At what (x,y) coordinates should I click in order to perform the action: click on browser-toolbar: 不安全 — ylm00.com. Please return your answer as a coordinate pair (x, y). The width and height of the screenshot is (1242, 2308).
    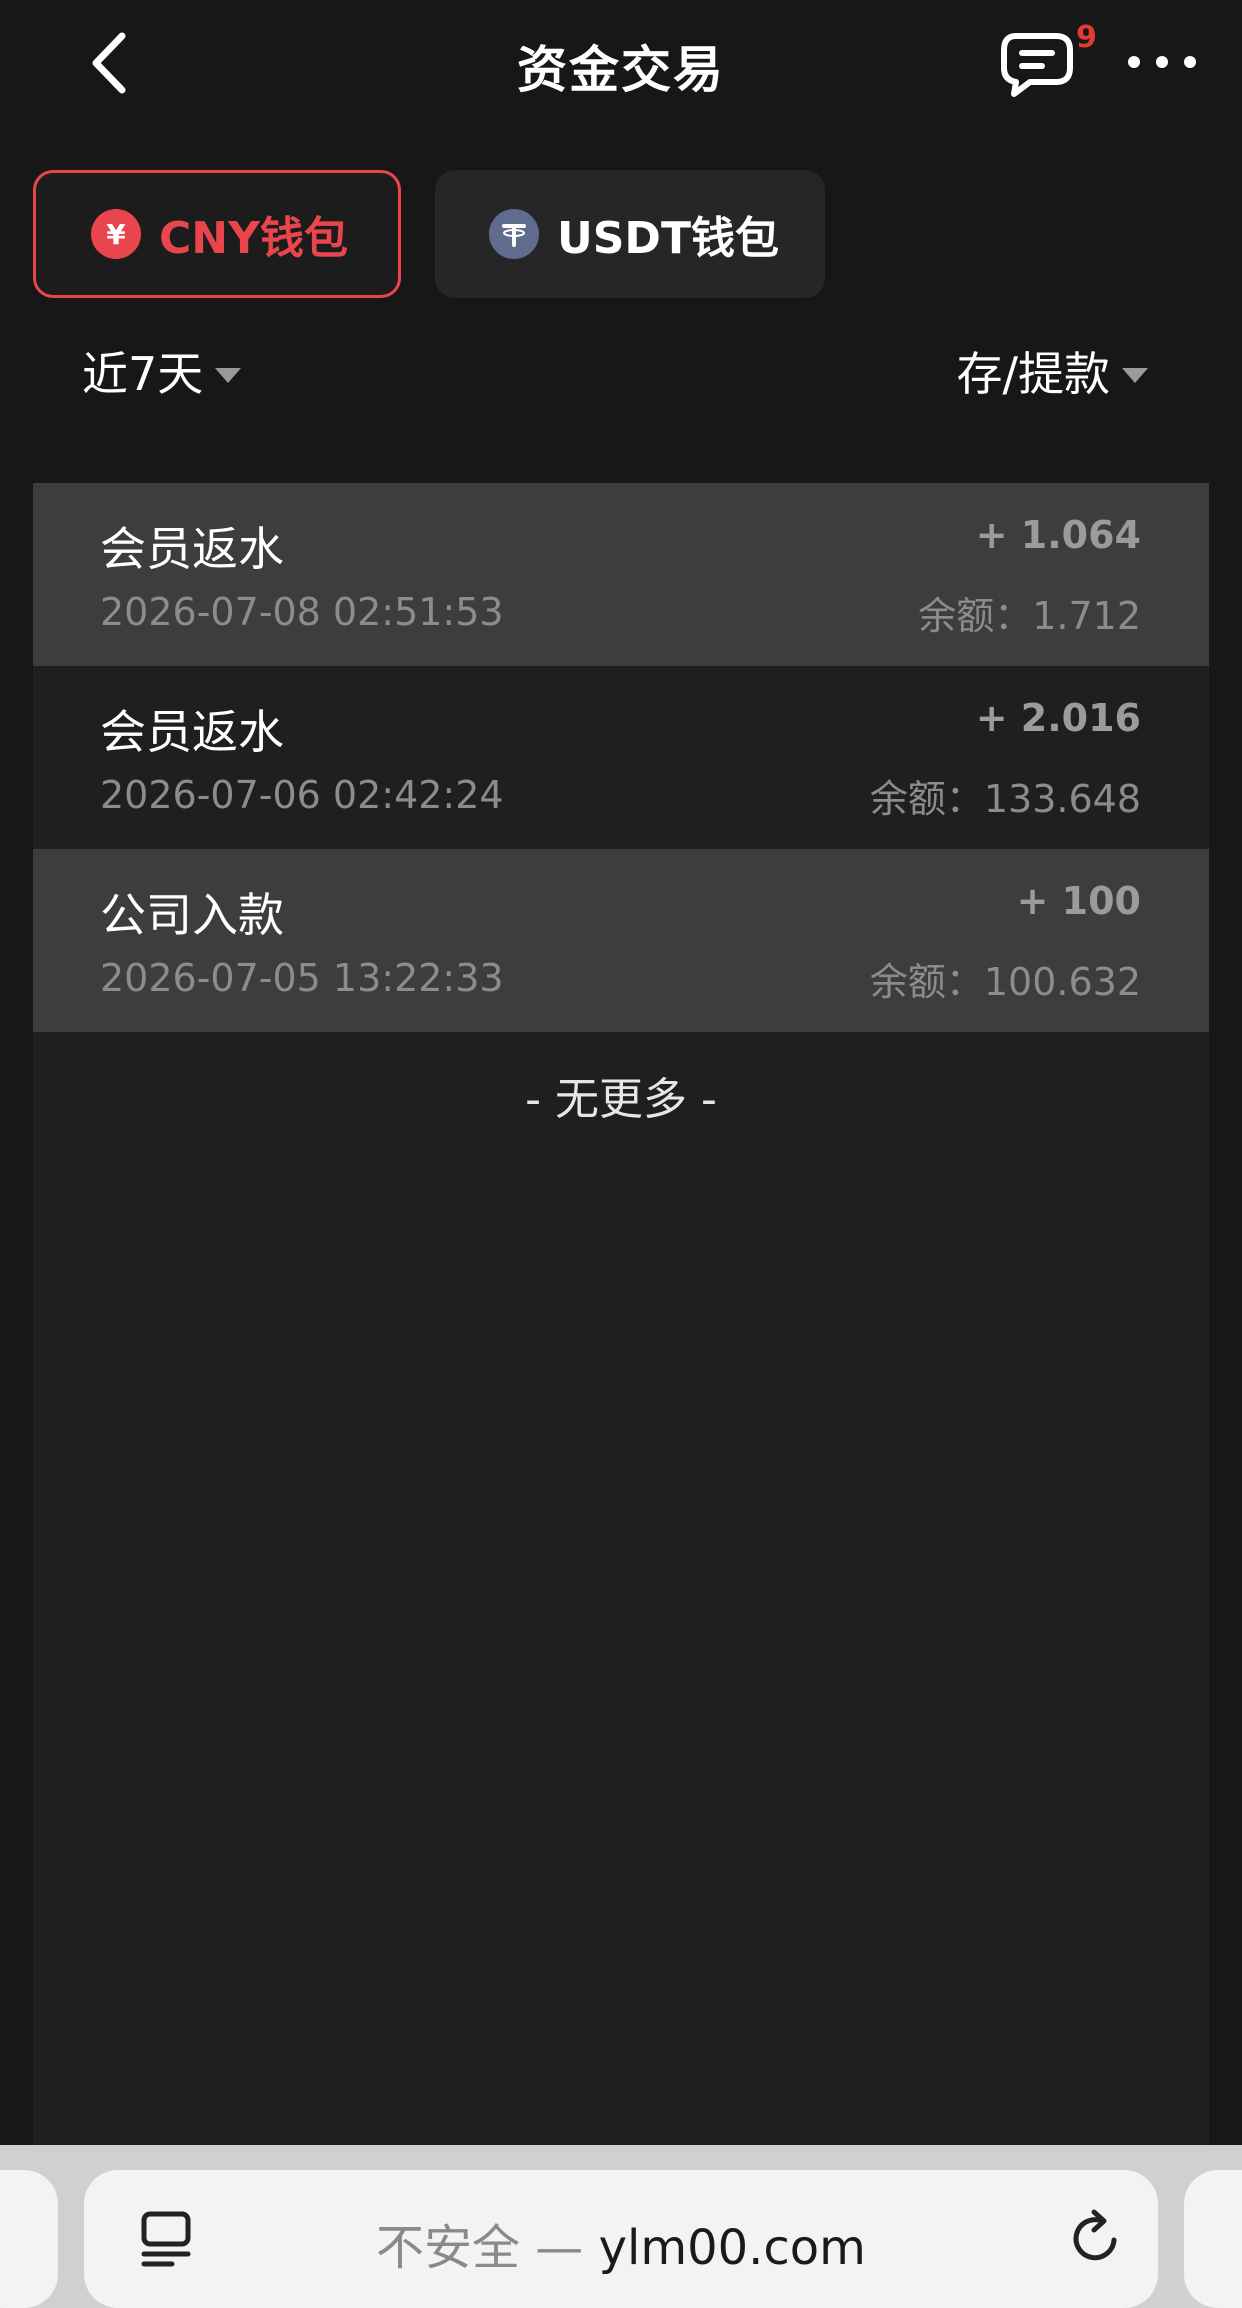
    Looking at the image, I should click on (621, 2226).